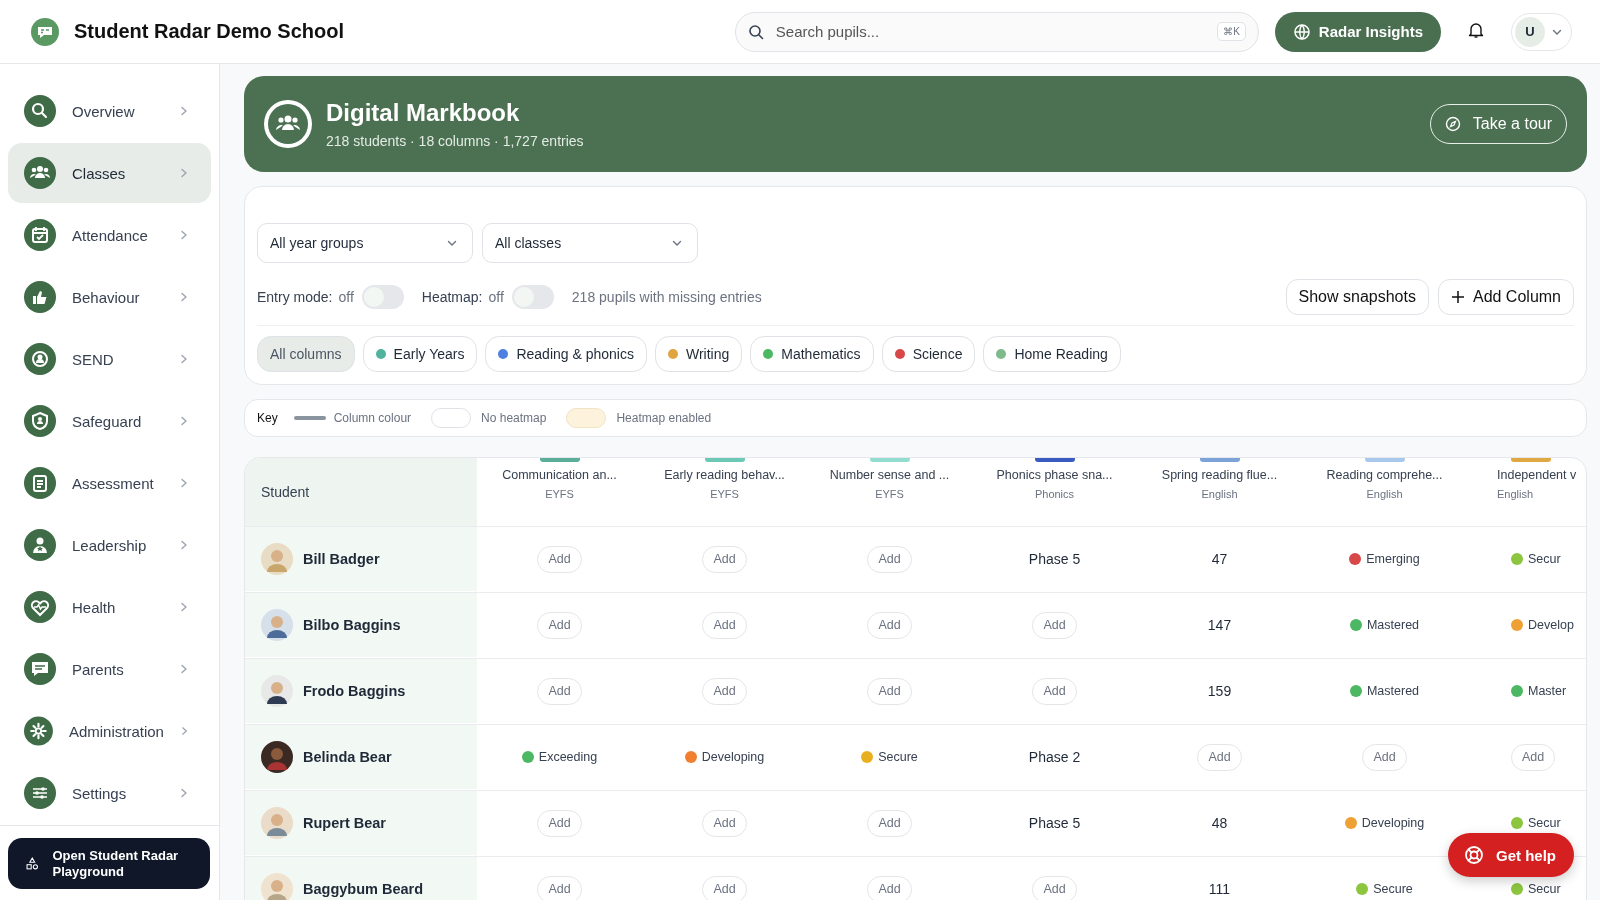 This screenshot has height=900, width=1600. Describe the element at coordinates (288, 124) in the screenshot. I see `people-icon` at that location.